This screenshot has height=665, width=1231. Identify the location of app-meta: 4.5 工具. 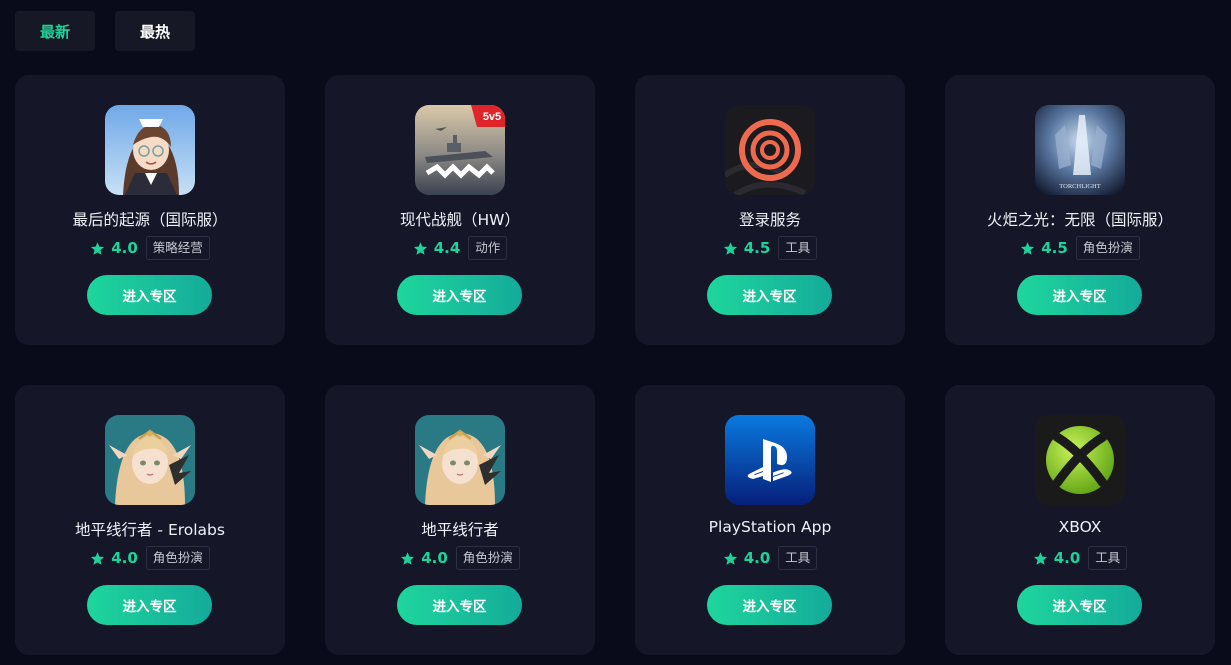
(770, 248).